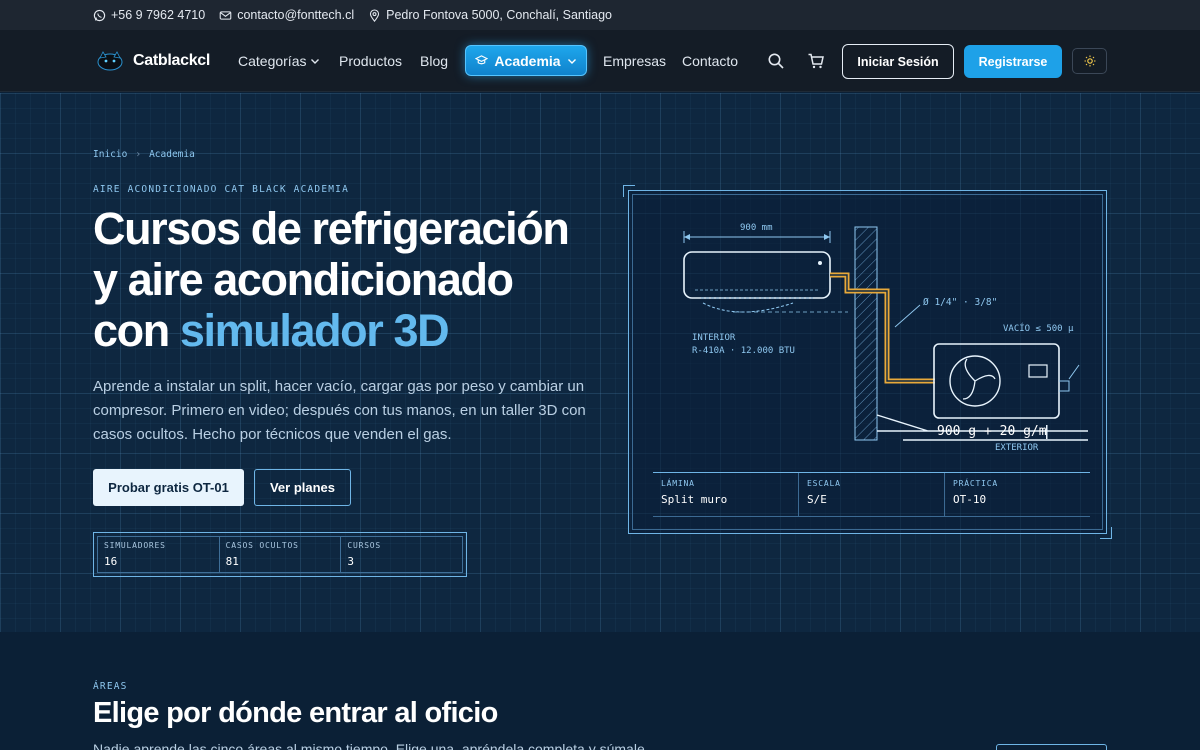  Describe the element at coordinates (979, 379) in the screenshot. I see `outdoor-fan-blades` at that location.